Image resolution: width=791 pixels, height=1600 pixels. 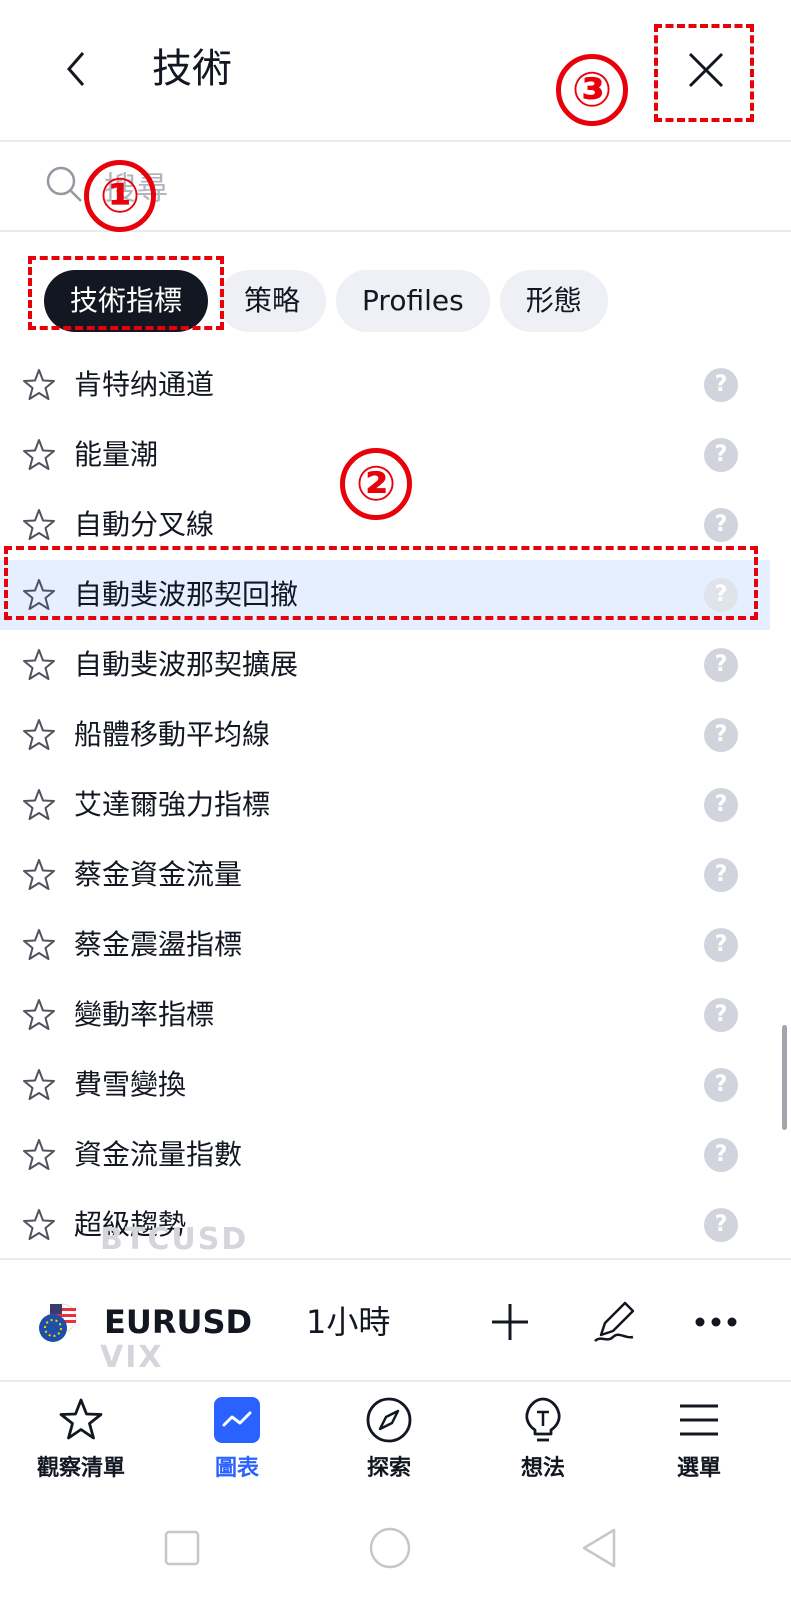 I want to click on list-scrollbar, so click(x=784, y=1077).